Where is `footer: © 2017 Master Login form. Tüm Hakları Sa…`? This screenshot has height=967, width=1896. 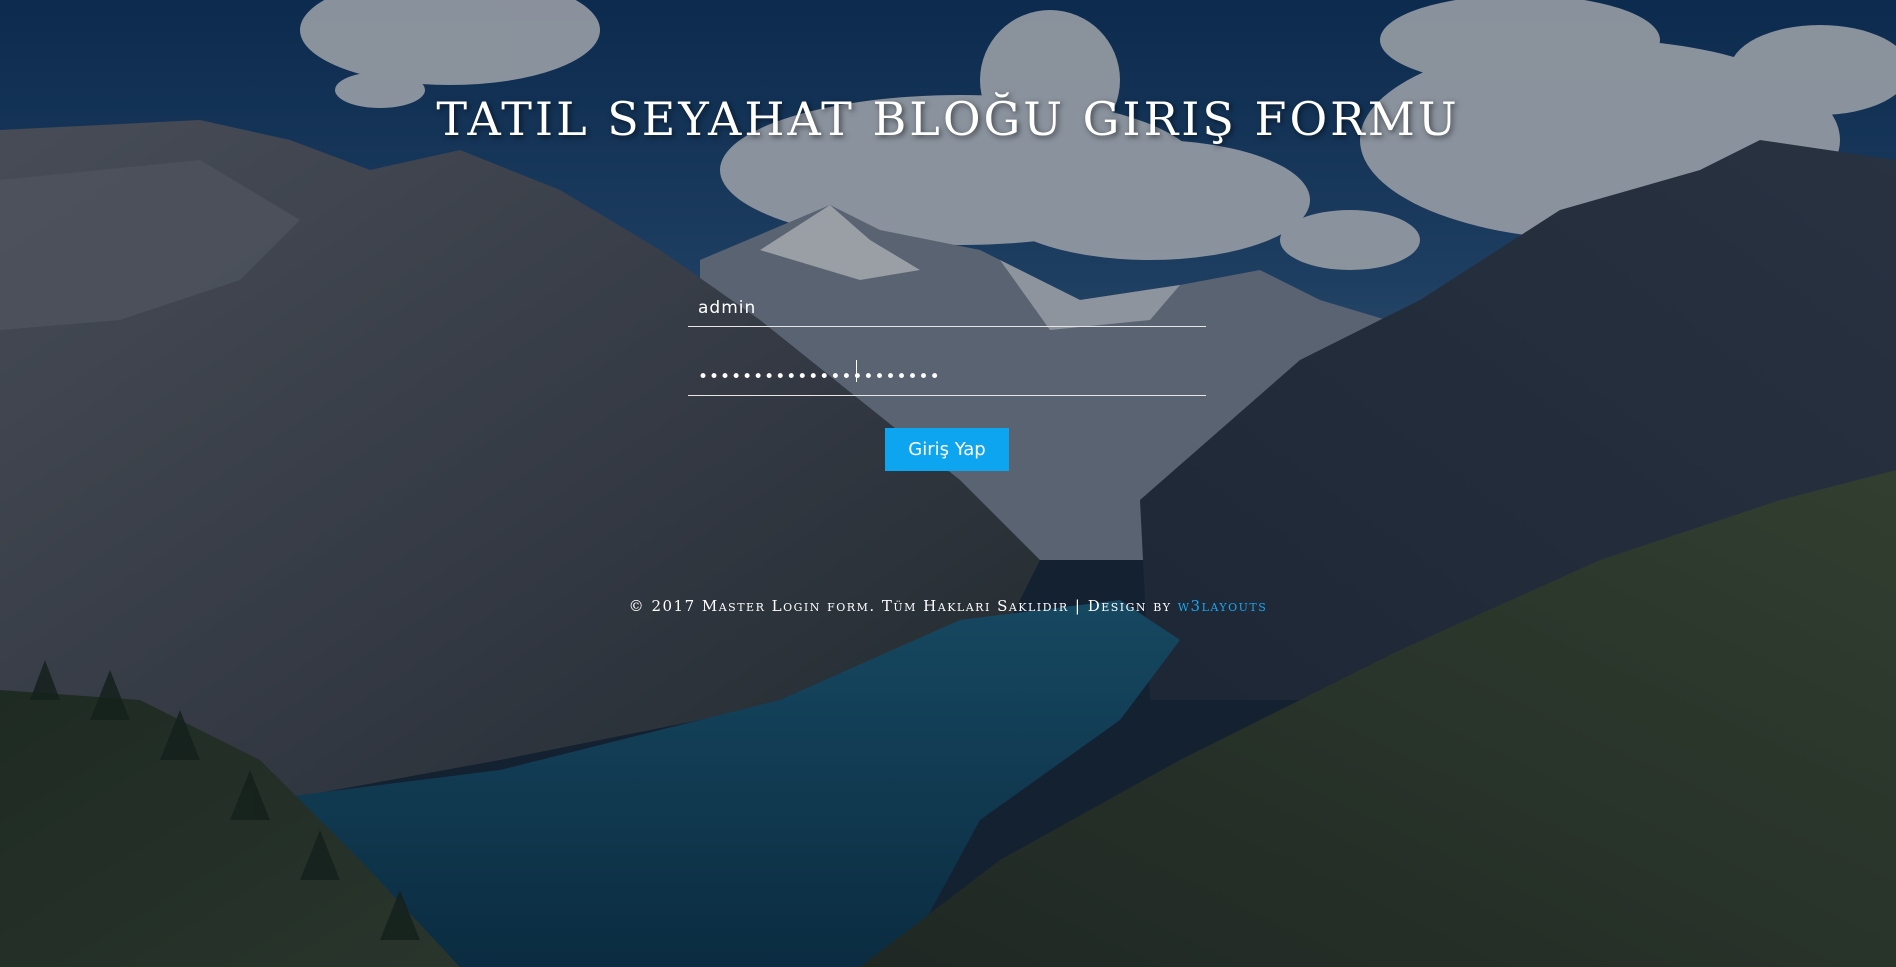 footer: © 2017 Master Login form. Tüm Hakları Sa… is located at coordinates (948, 606).